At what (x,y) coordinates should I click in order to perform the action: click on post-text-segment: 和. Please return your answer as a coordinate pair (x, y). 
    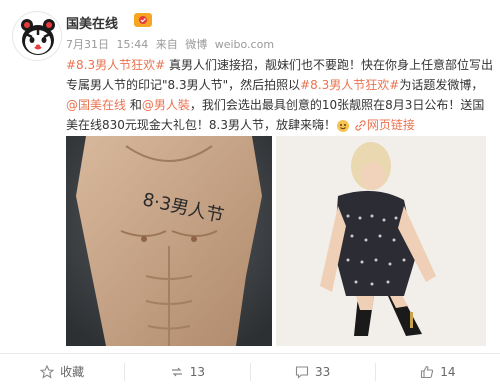
    Looking at the image, I should click on (134, 105).